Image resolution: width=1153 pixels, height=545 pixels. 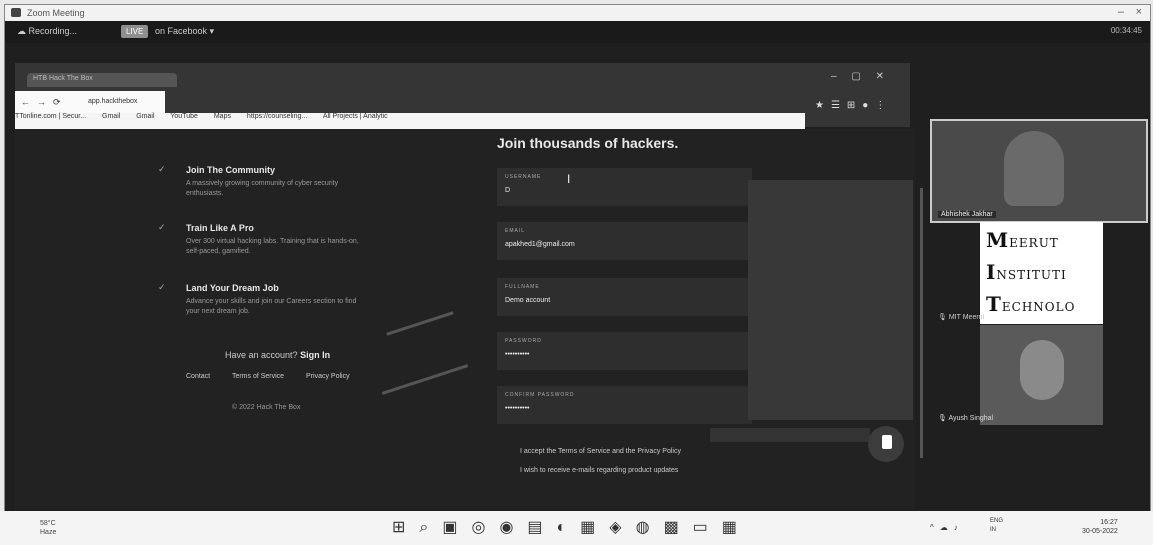 I want to click on minimize-icon: –, so click(x=1121, y=12).